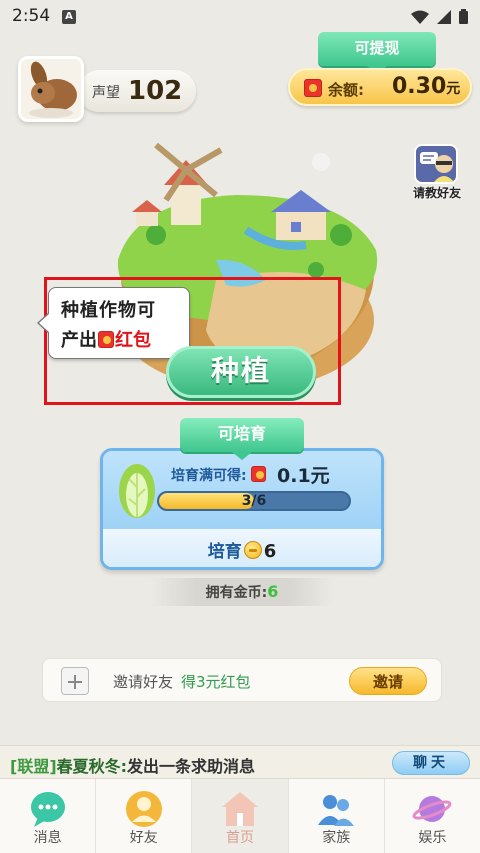 The height and width of the screenshot is (853, 480). I want to click on nav-item-entertainment: 娱乐, so click(432, 816).